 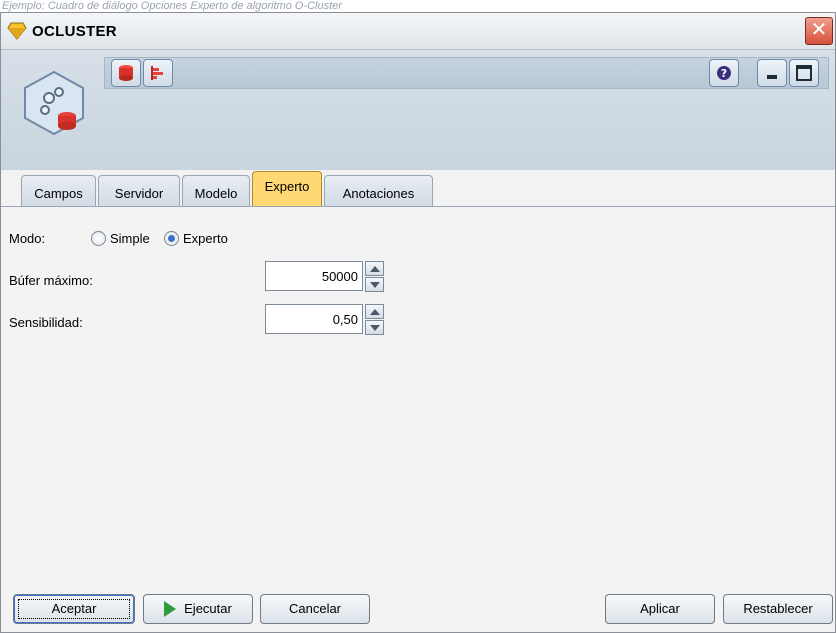 I want to click on sensitivity-arrows, so click(x=375, y=320).